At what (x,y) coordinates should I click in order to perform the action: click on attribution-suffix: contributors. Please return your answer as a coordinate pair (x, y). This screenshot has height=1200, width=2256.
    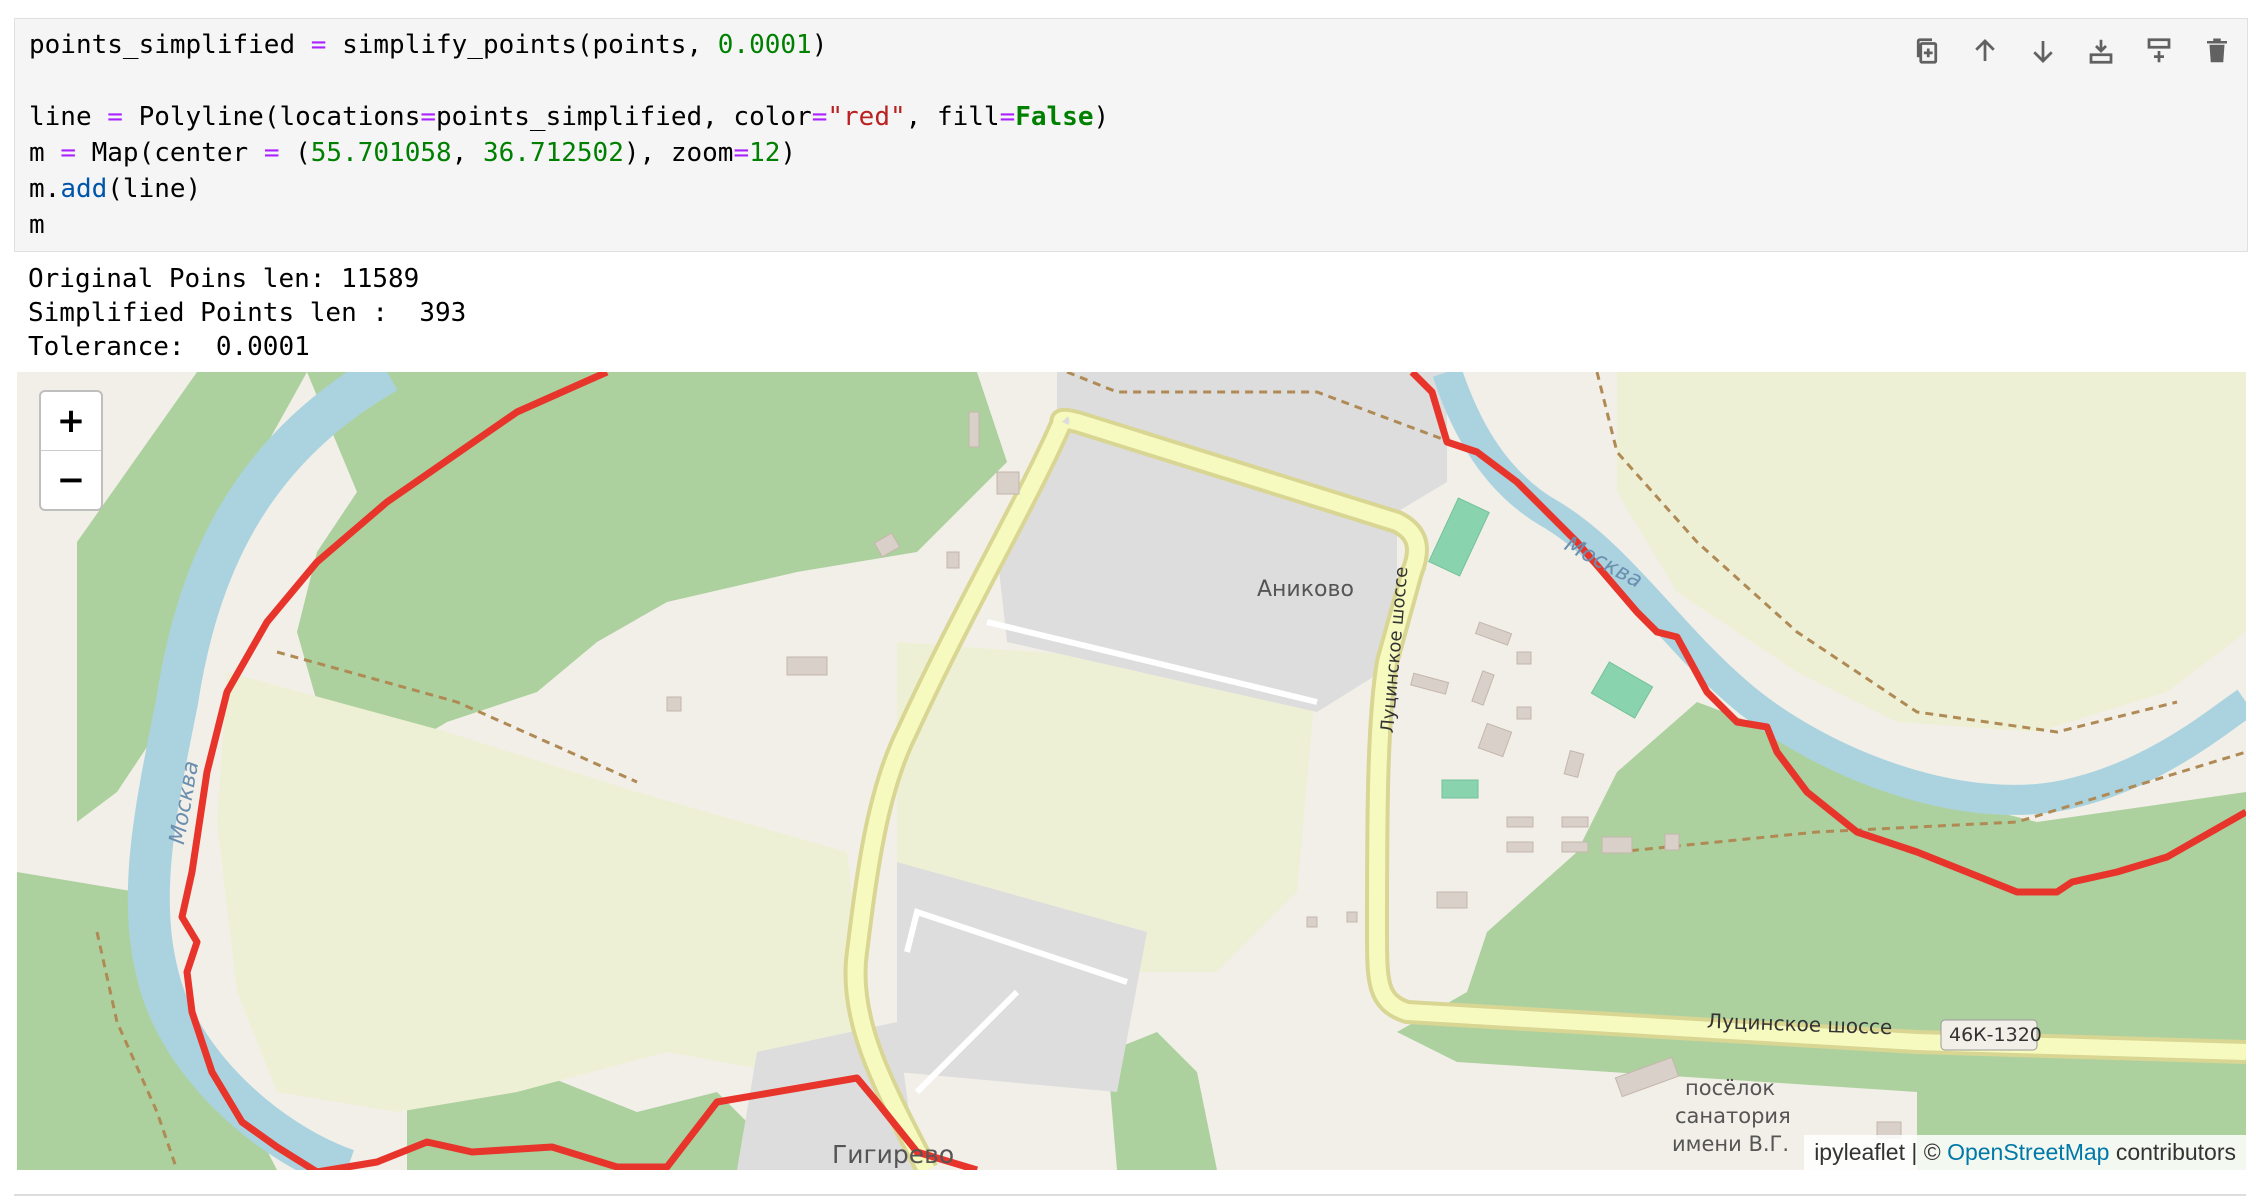
    Looking at the image, I should click on (2172, 1152).